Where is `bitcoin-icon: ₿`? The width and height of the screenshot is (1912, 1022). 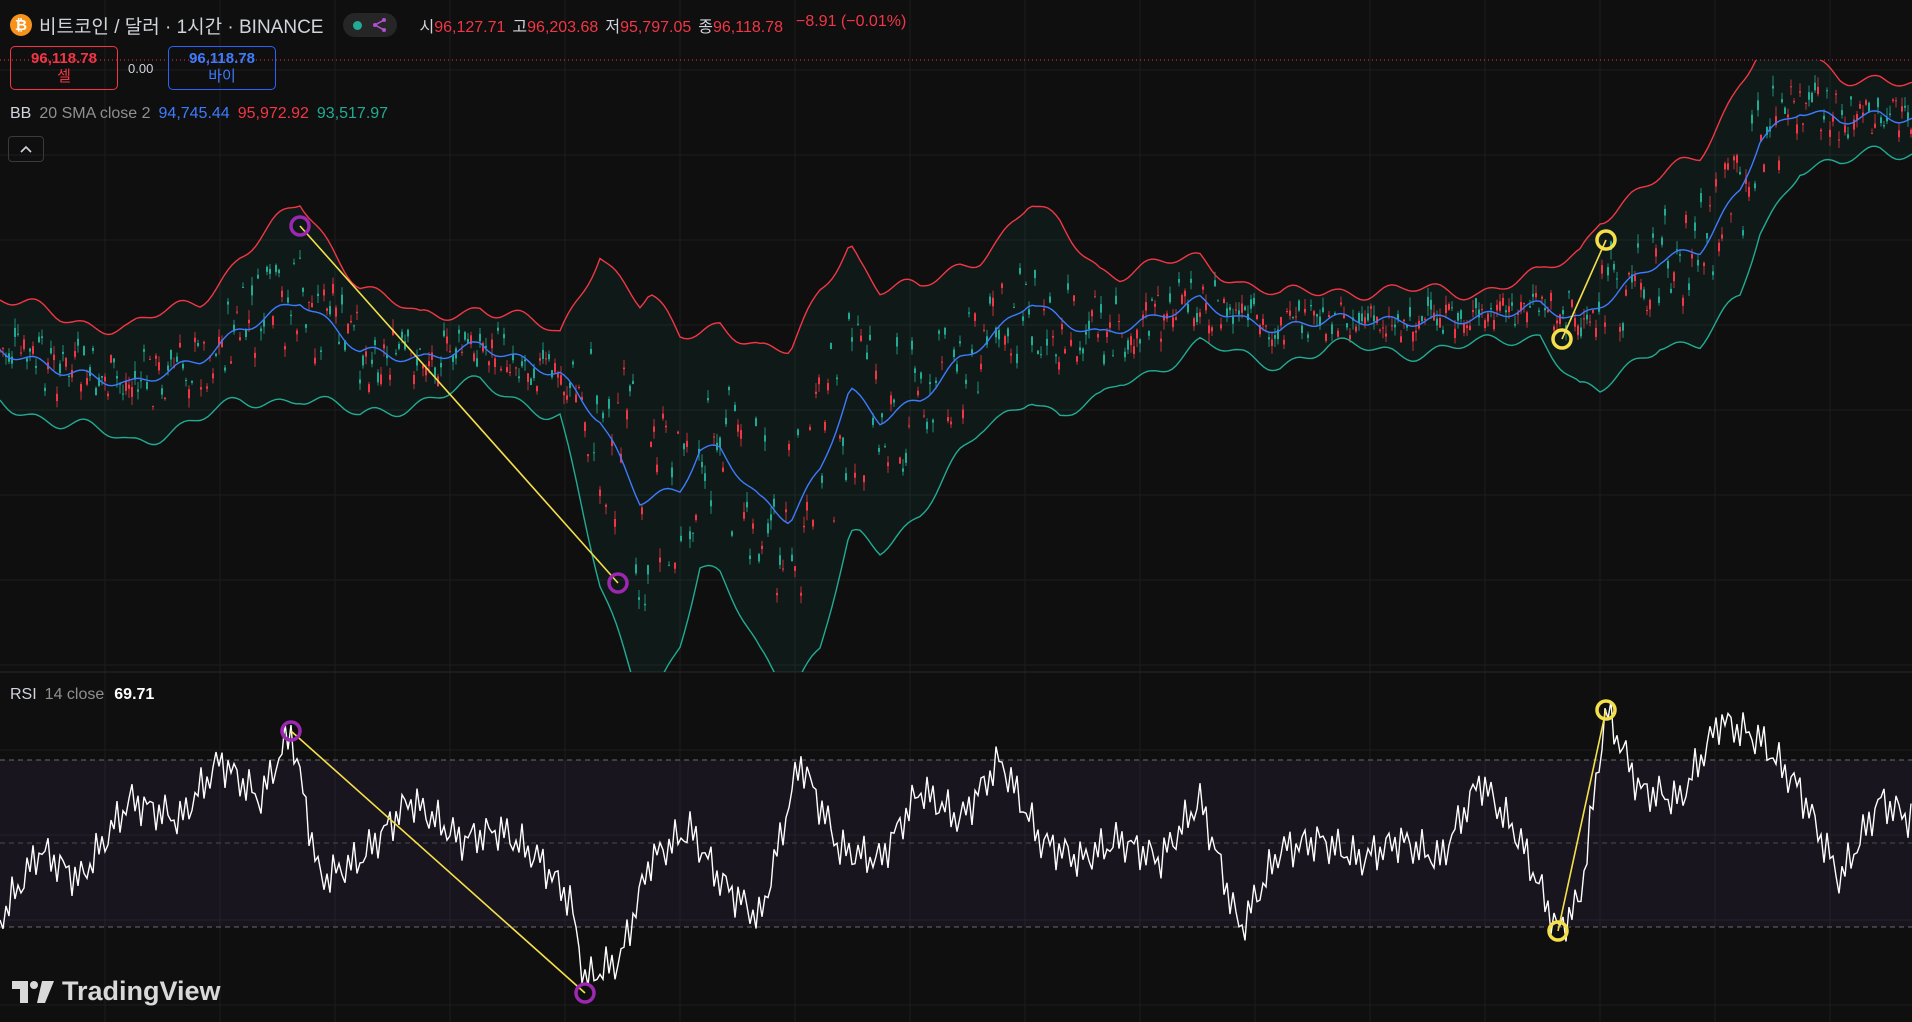 bitcoin-icon: ₿ is located at coordinates (21, 25).